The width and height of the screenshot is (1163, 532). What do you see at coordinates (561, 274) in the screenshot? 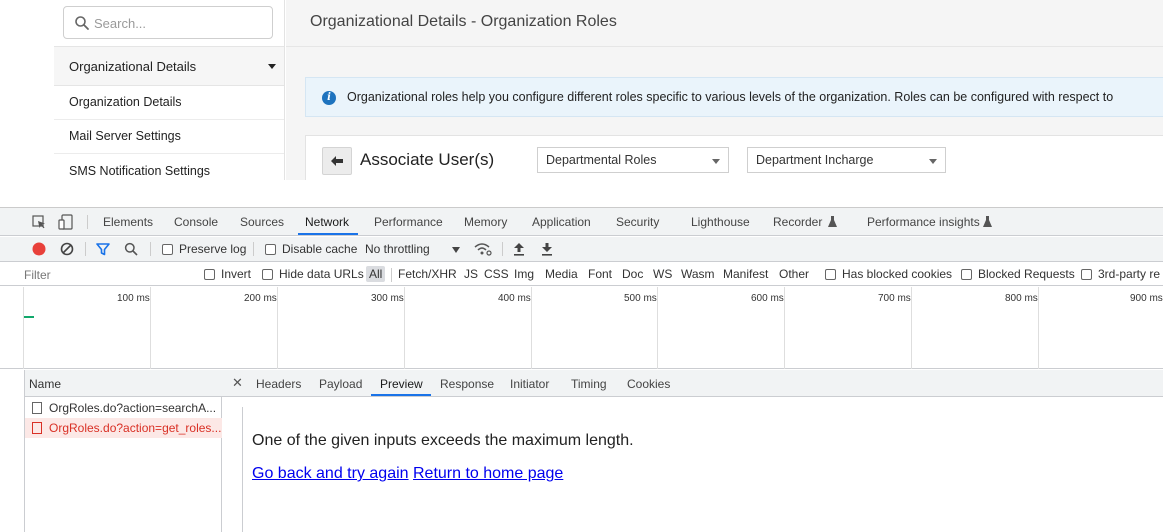
I see `filter-type-media: Media` at bounding box center [561, 274].